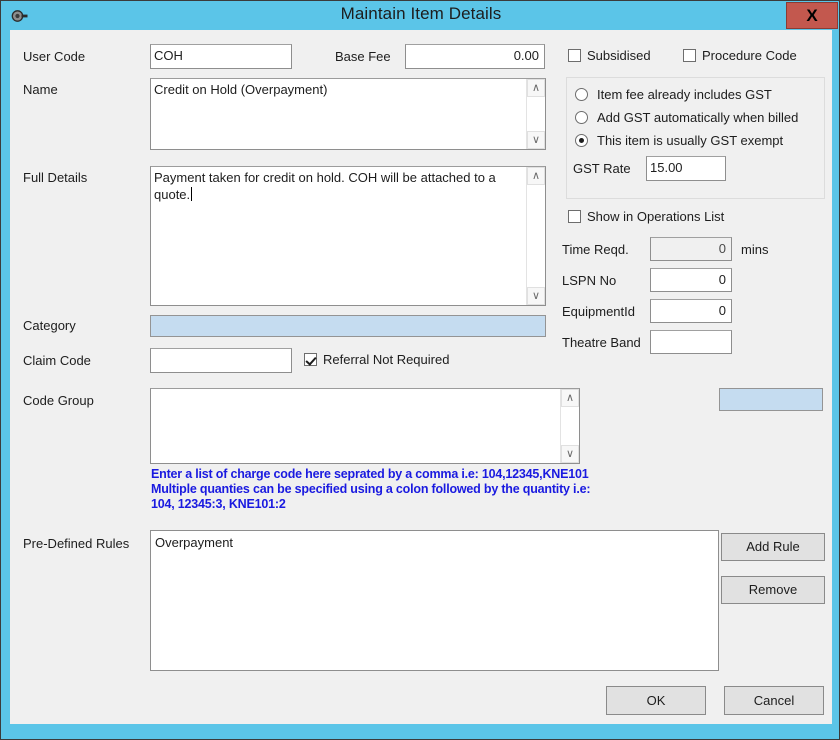 The width and height of the screenshot is (840, 740). I want to click on user-code-label: User Code, so click(54, 56).